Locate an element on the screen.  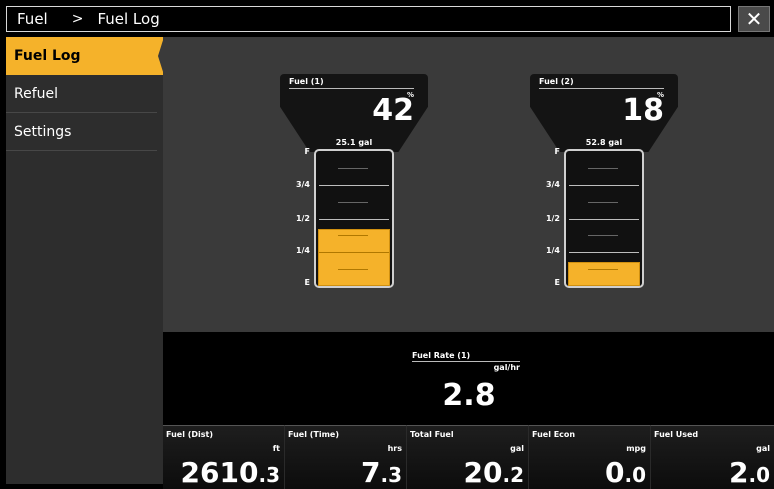
top-bar: Fuel > Fuel Log ✕ is located at coordinates (387, 18).